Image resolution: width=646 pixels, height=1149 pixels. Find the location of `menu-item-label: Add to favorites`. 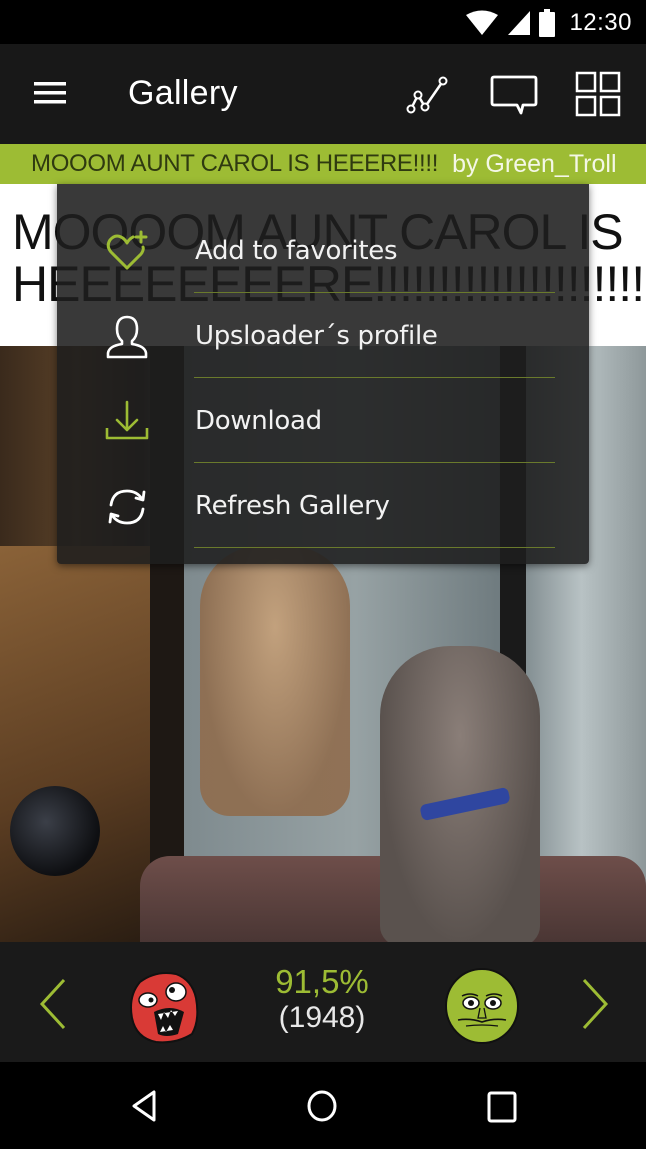

menu-item-label: Add to favorites is located at coordinates (296, 251).